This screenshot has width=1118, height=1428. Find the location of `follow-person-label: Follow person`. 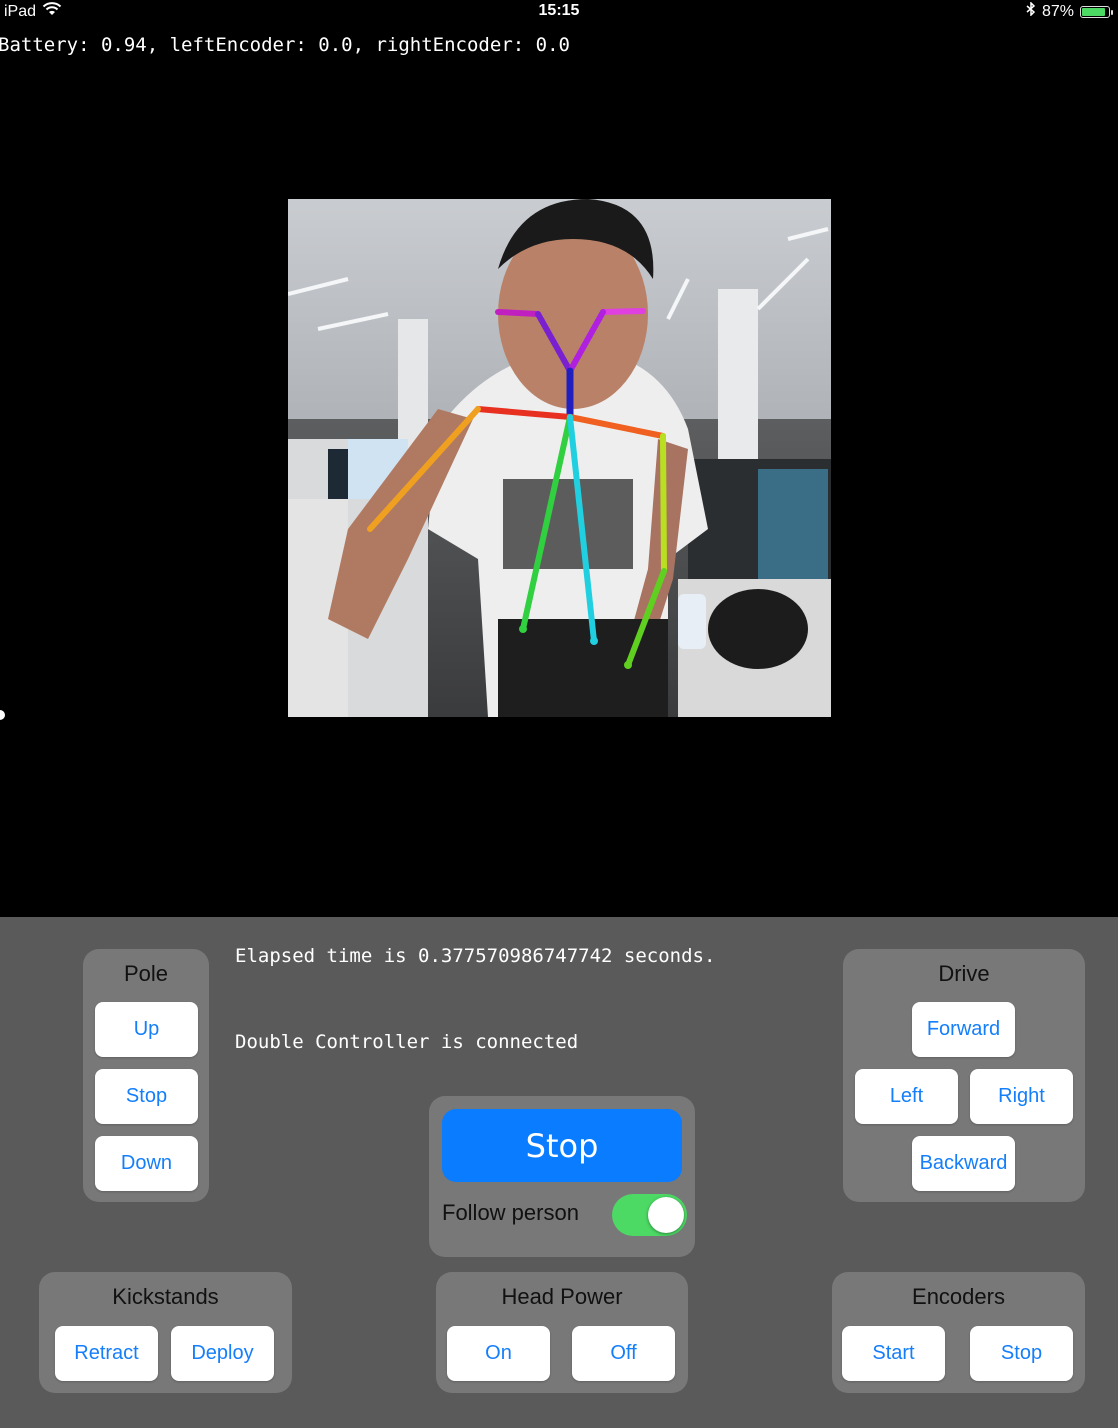

follow-person-label: Follow person is located at coordinates (510, 1212).